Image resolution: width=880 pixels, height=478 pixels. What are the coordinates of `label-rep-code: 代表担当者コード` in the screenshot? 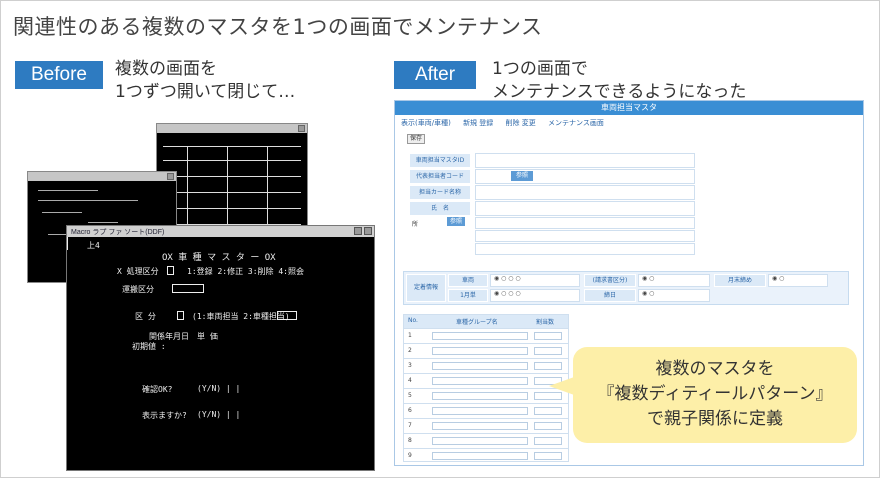 It's located at (440, 176).